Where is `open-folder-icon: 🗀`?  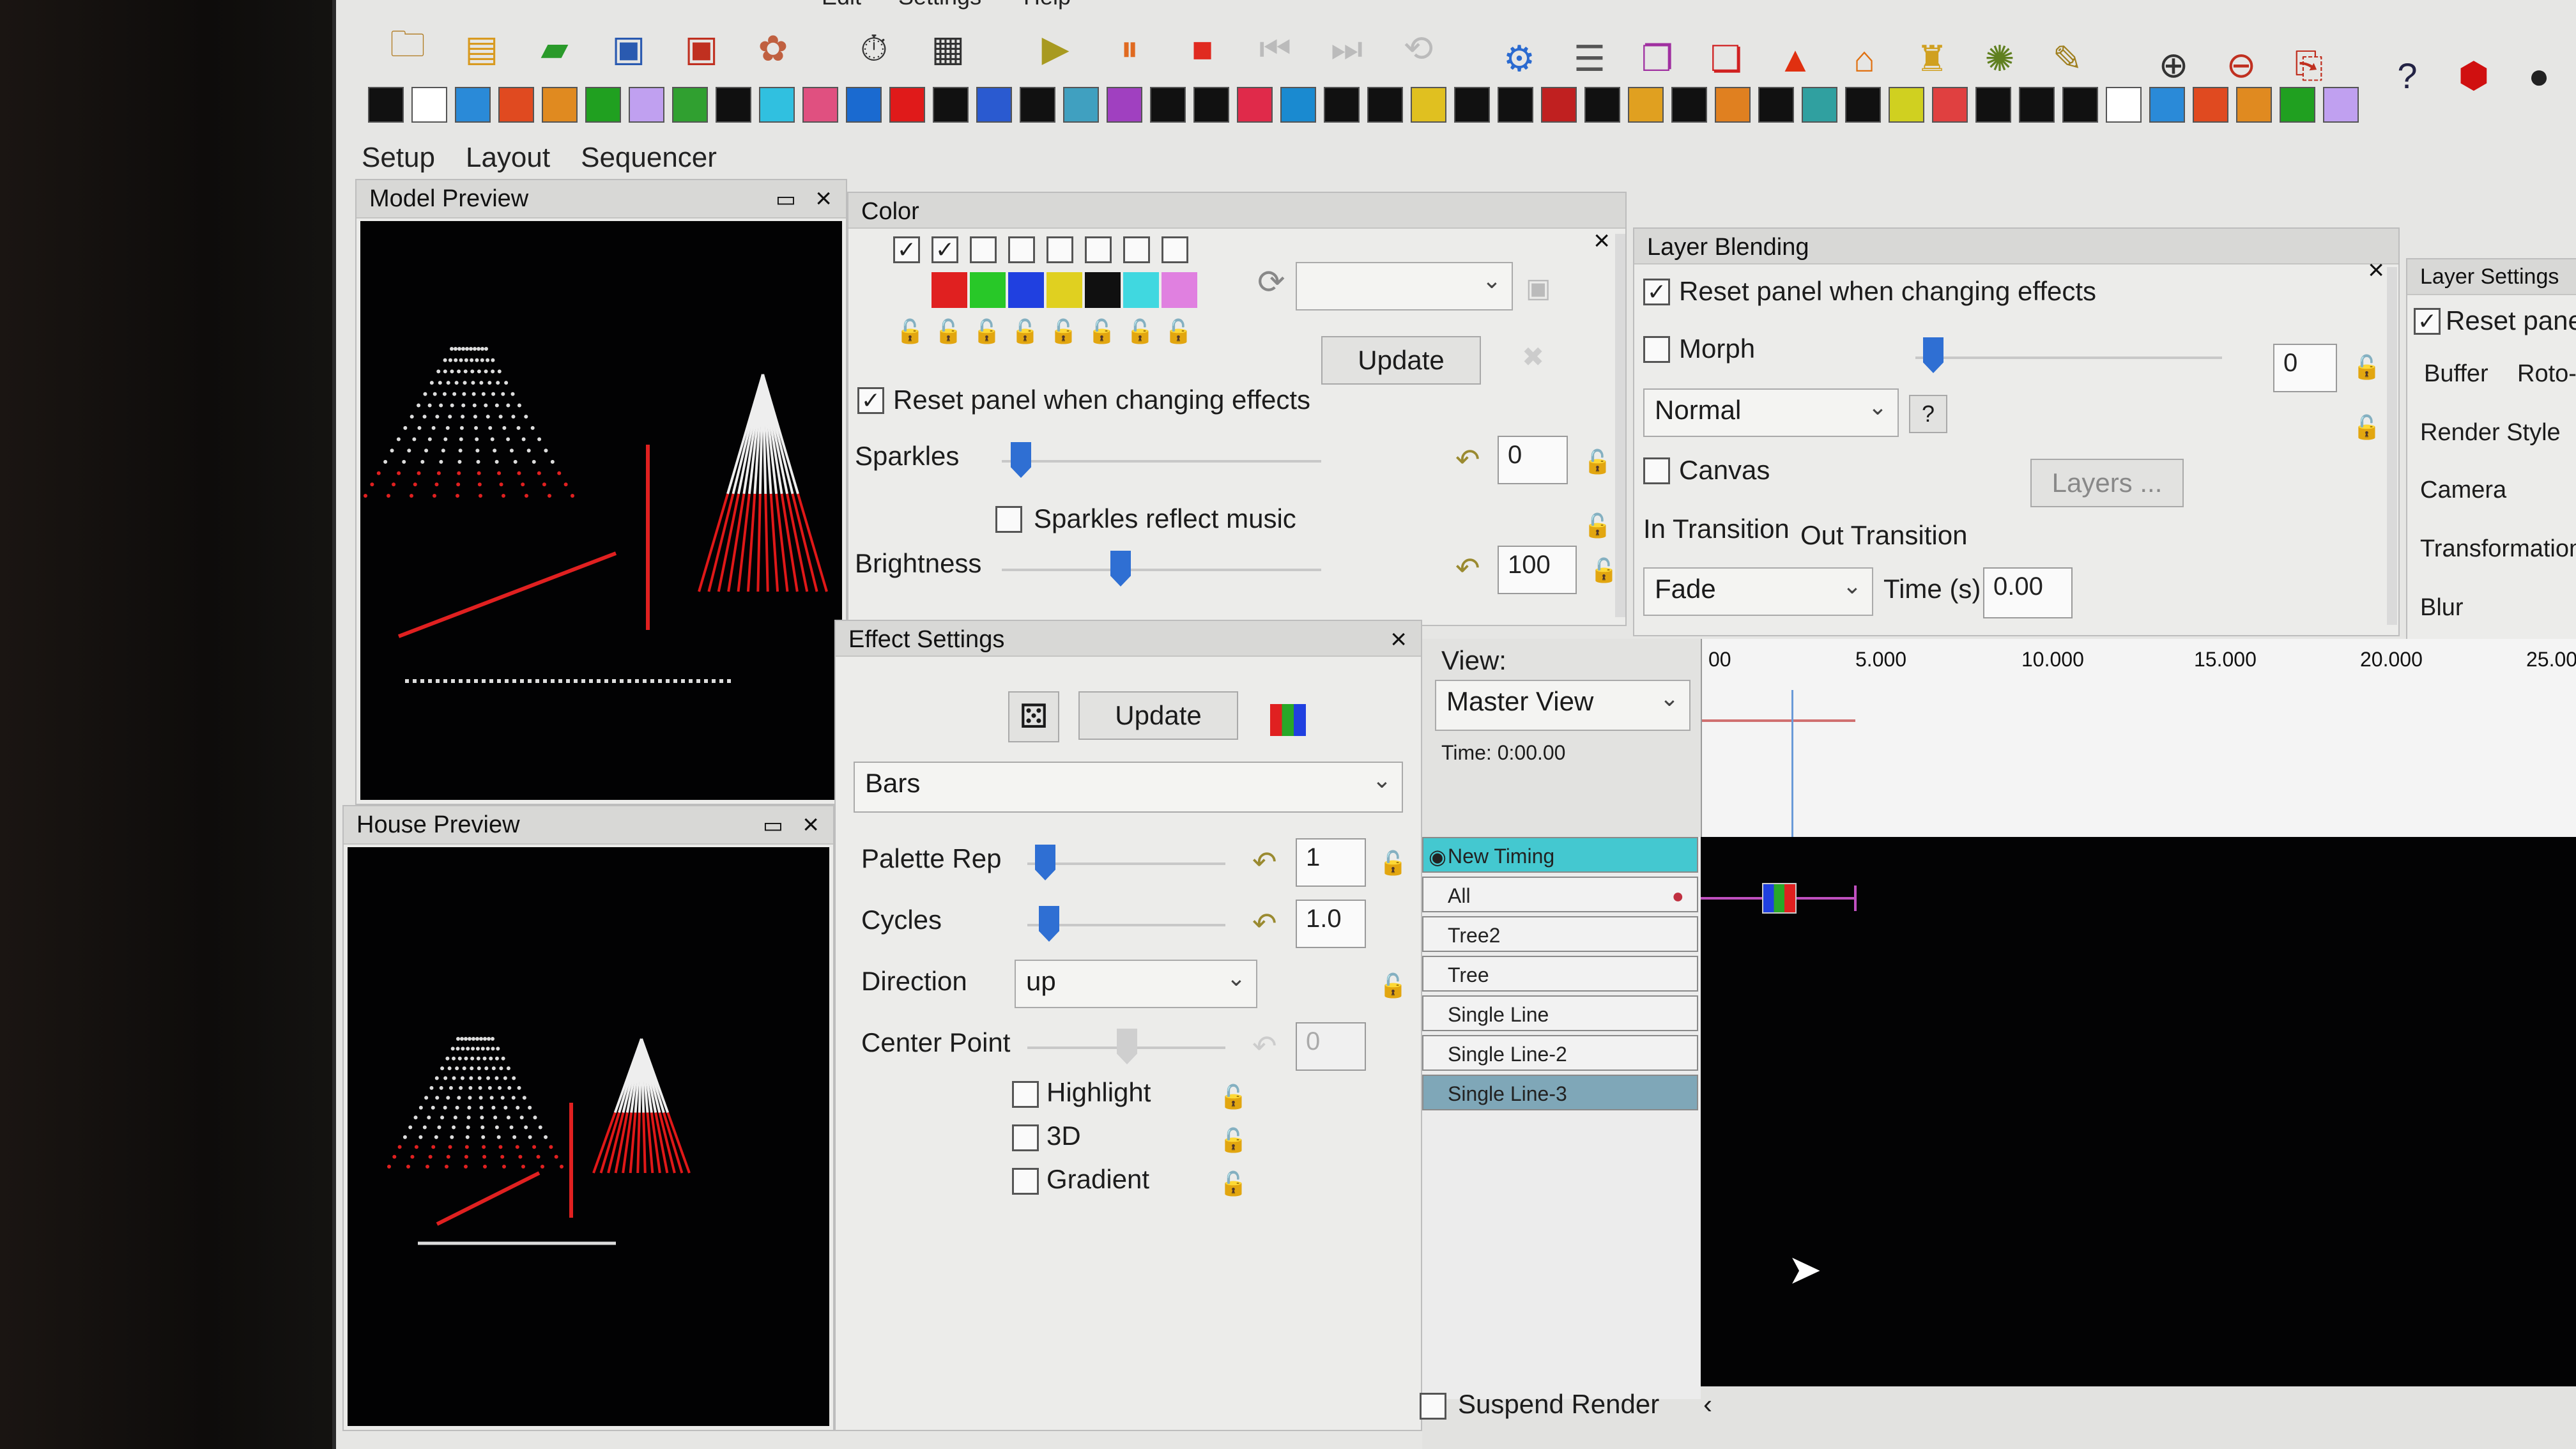 open-folder-icon: 🗀 is located at coordinates (407, 48).